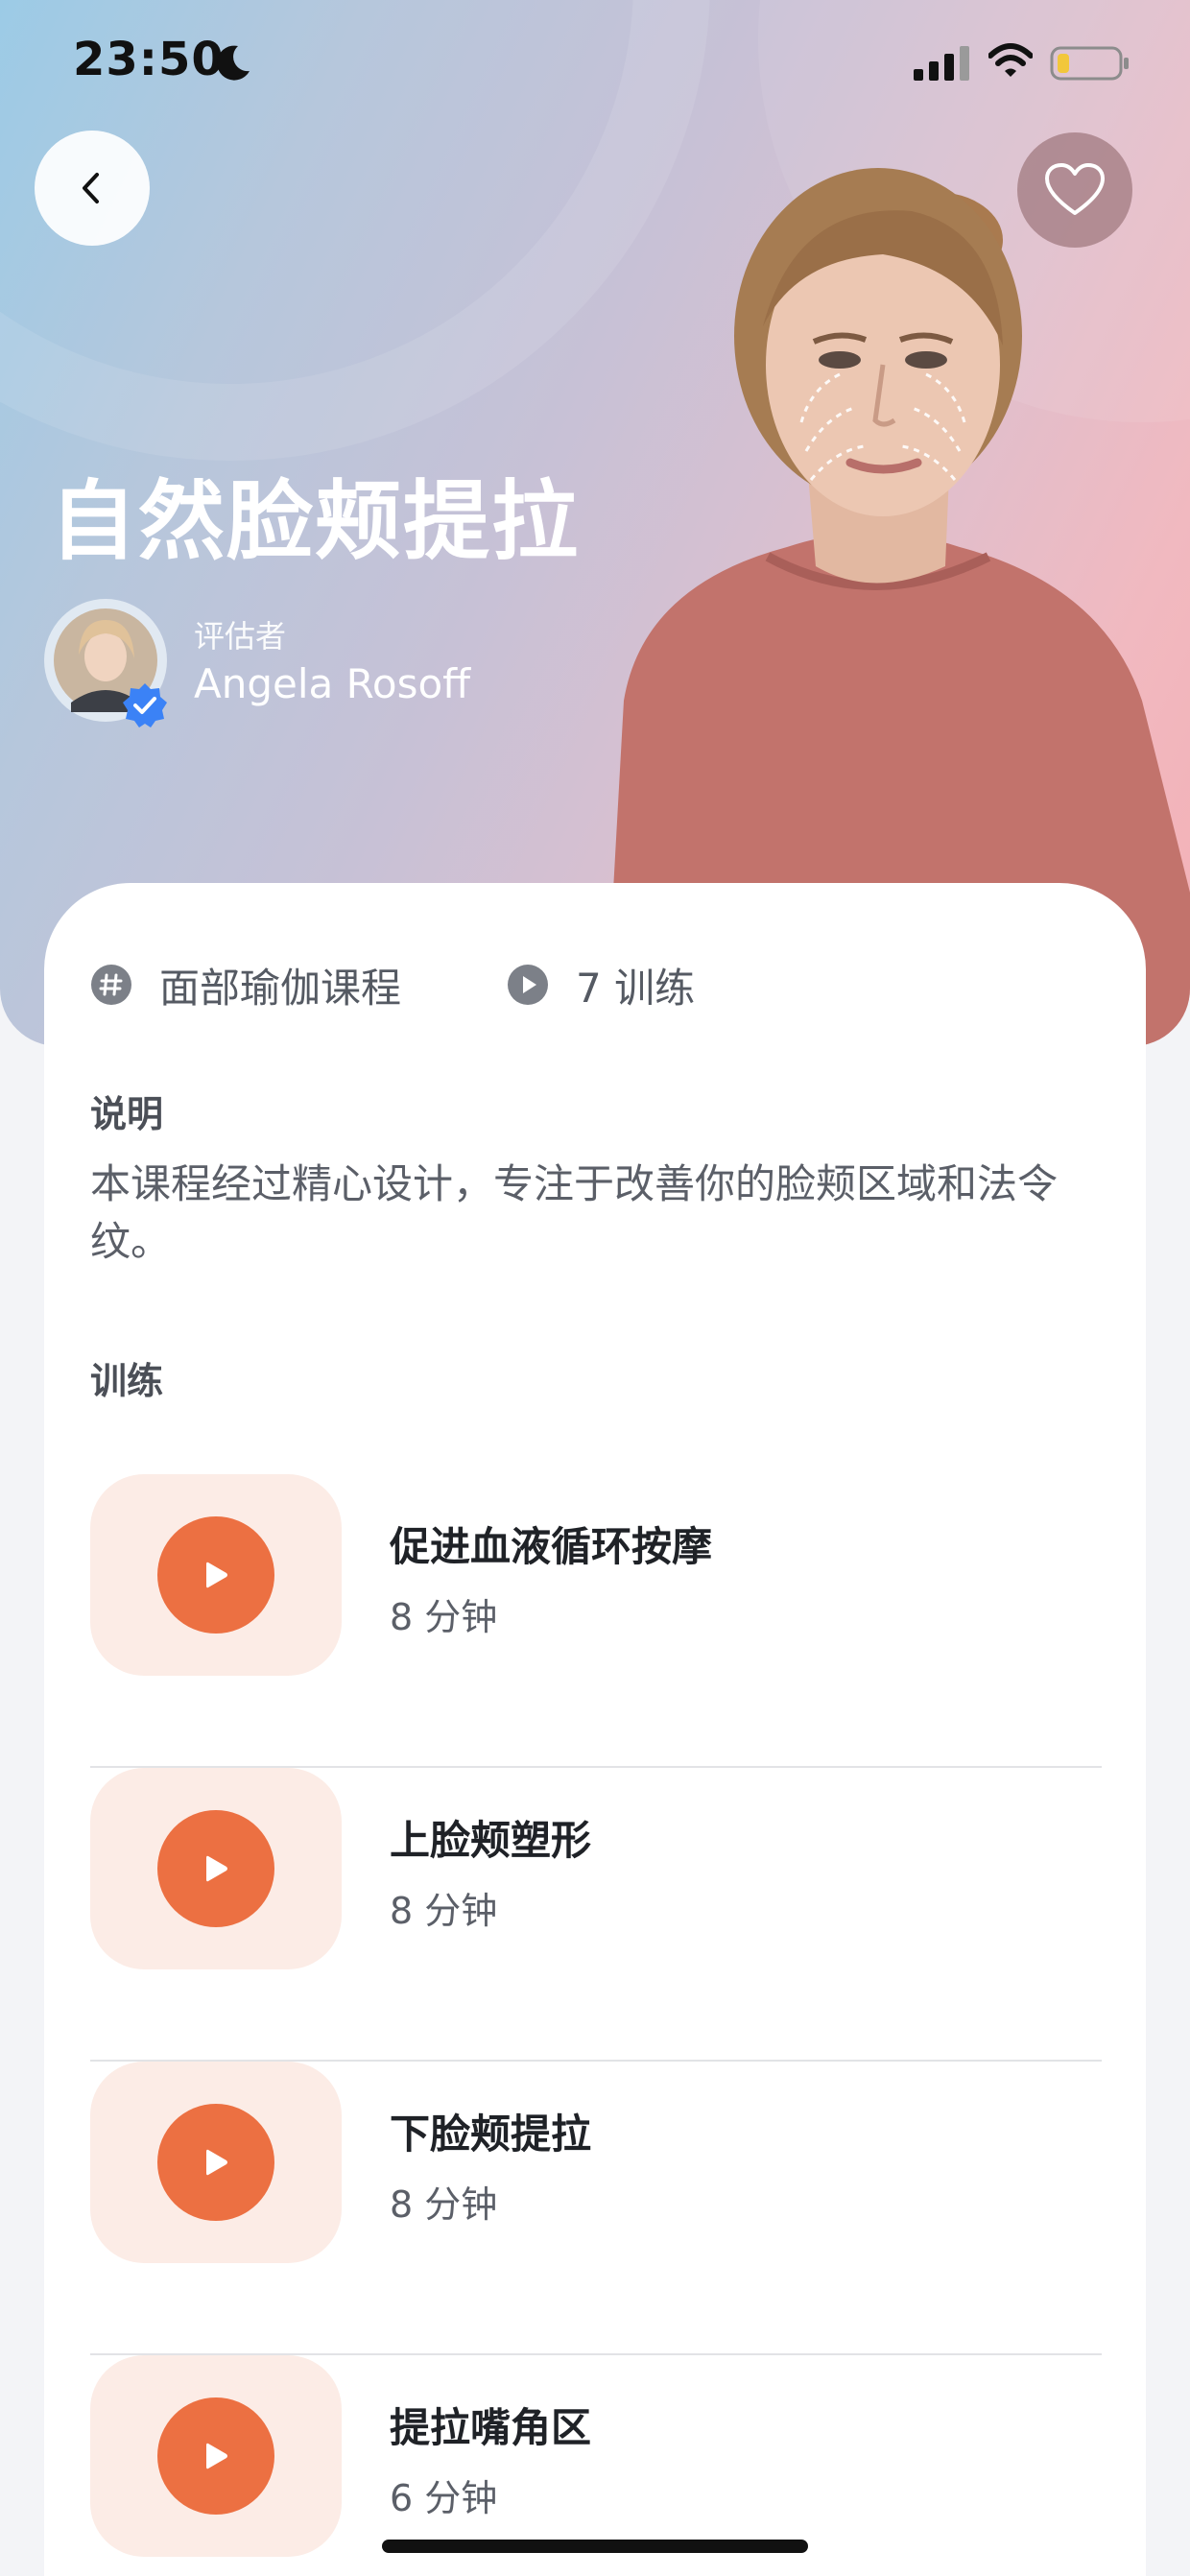 This screenshot has width=1190, height=2576. What do you see at coordinates (942, 63) in the screenshot?
I see `signal-icon` at bounding box center [942, 63].